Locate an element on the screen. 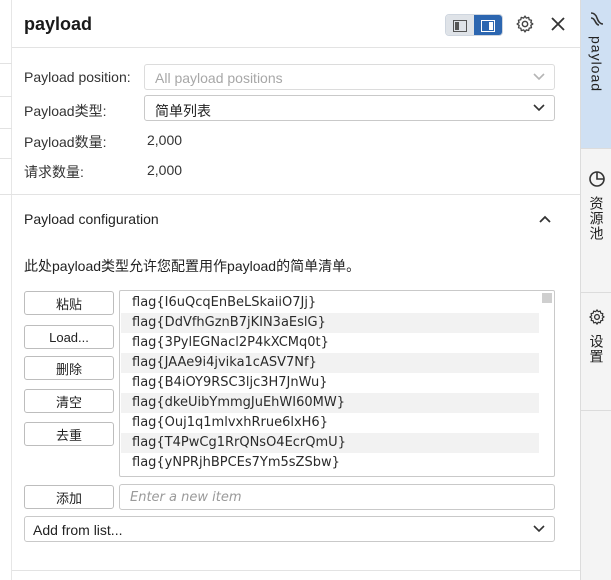 Image resolution: width=611 pixels, height=580 pixels. rail-tab-label: payload is located at coordinates (596, 64).